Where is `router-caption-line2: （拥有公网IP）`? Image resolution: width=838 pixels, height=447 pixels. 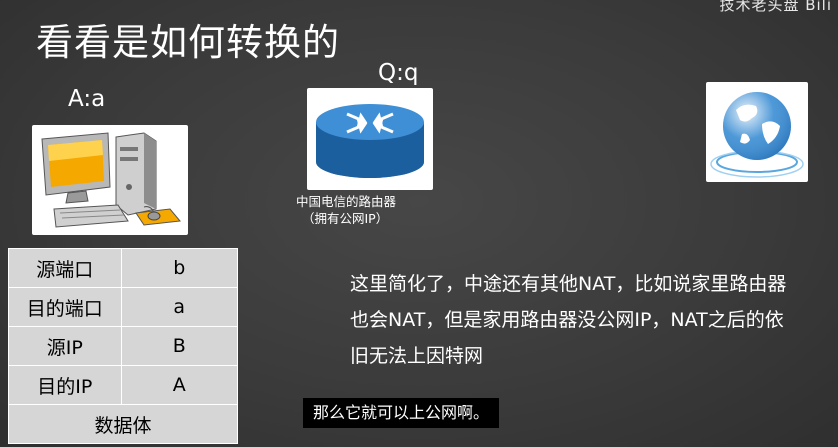
router-caption-line2: （拥有公网IP） is located at coordinates (345, 218).